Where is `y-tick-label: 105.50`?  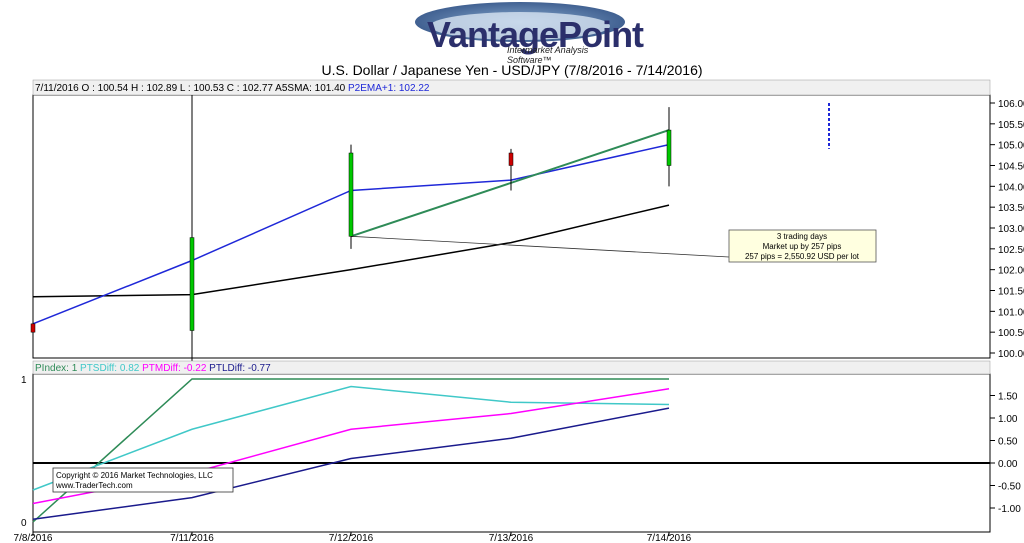 y-tick-label: 105.50 is located at coordinates (1011, 125).